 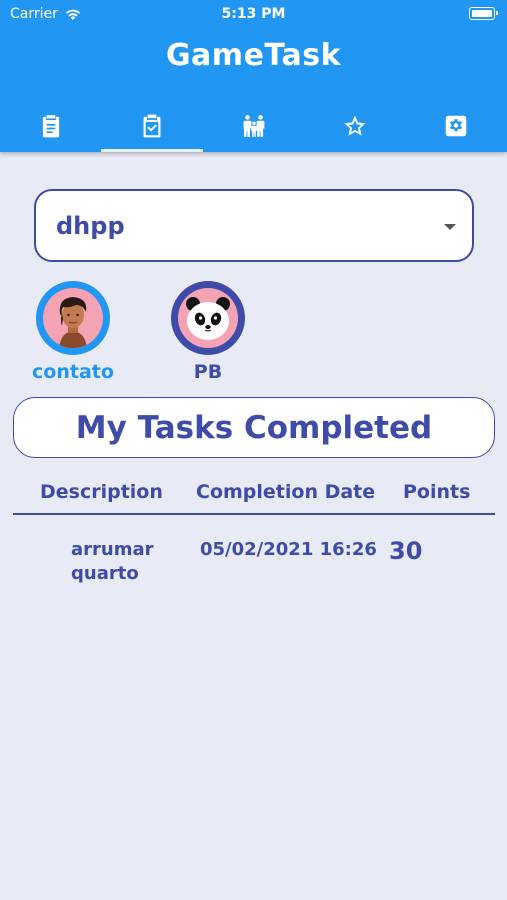 I want to click on tab-tasks, so click(x=50, y=126).